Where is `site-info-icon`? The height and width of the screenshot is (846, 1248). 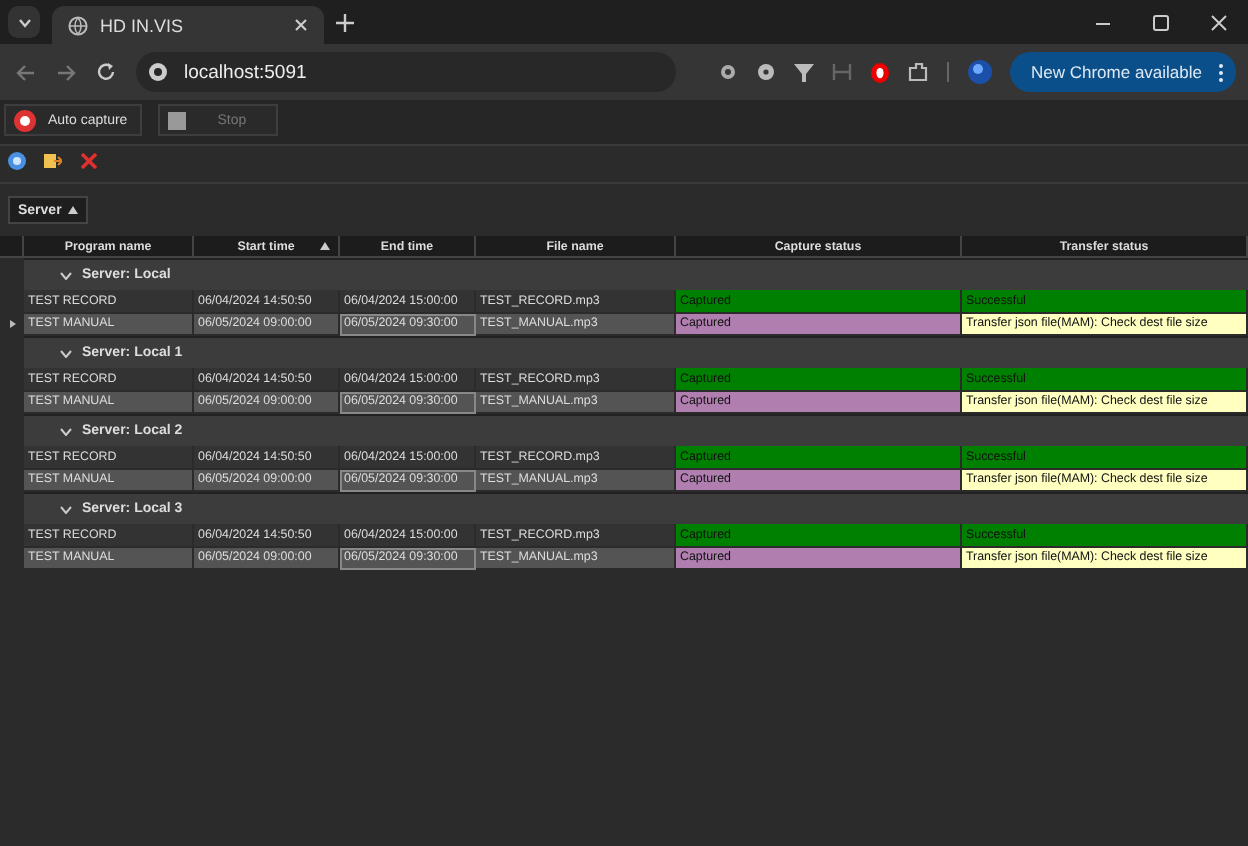 site-info-icon is located at coordinates (158, 72).